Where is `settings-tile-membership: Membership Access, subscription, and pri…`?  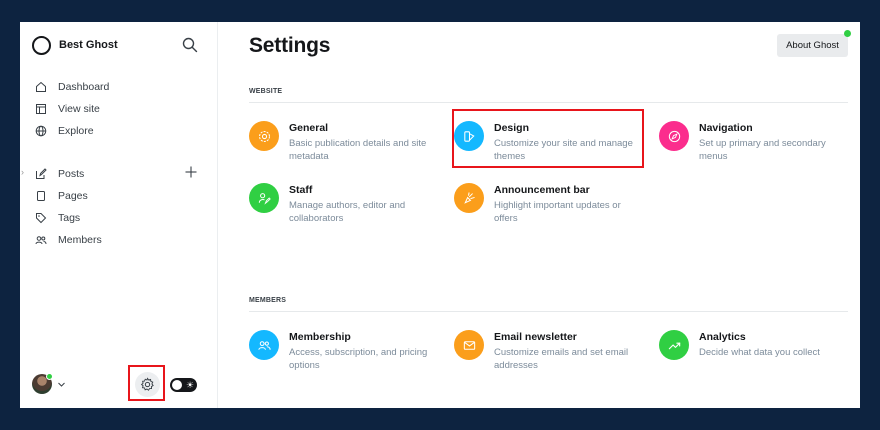 settings-tile-membership: Membership Access, subscription, and pri… is located at coordinates (344, 351).